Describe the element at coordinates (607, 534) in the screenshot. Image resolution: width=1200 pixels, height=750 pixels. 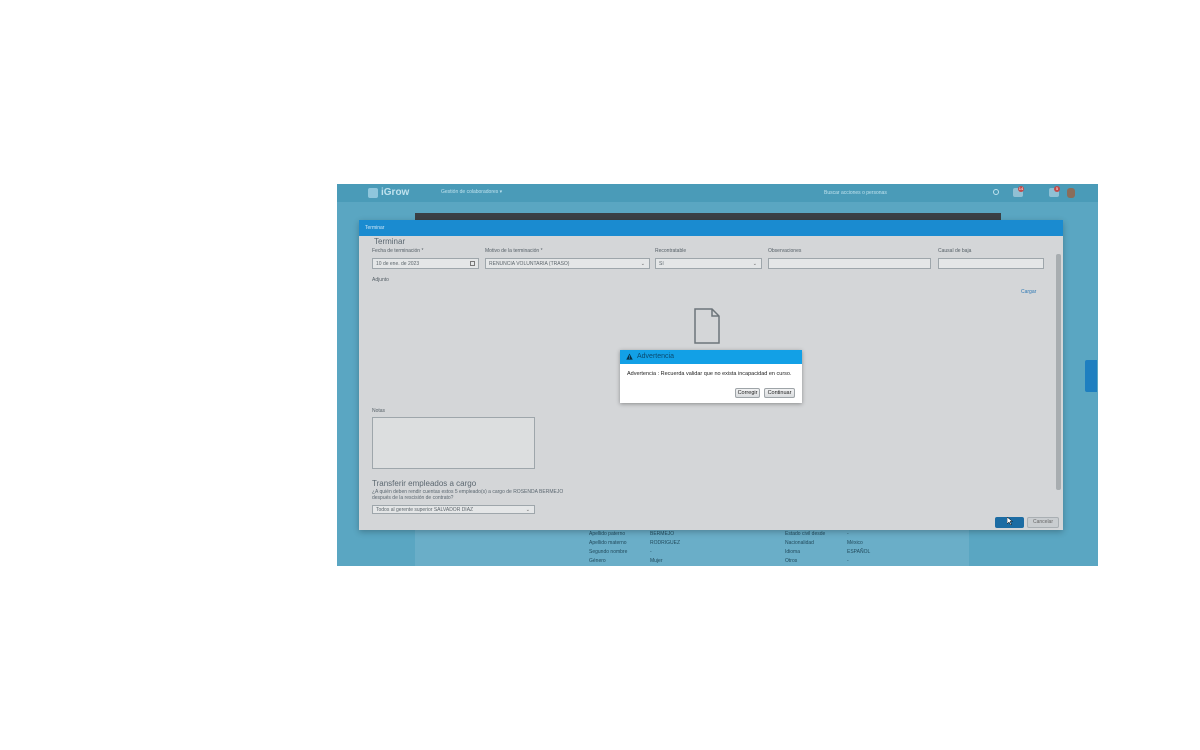
I see `detail-label: Apellido paterno` at that location.